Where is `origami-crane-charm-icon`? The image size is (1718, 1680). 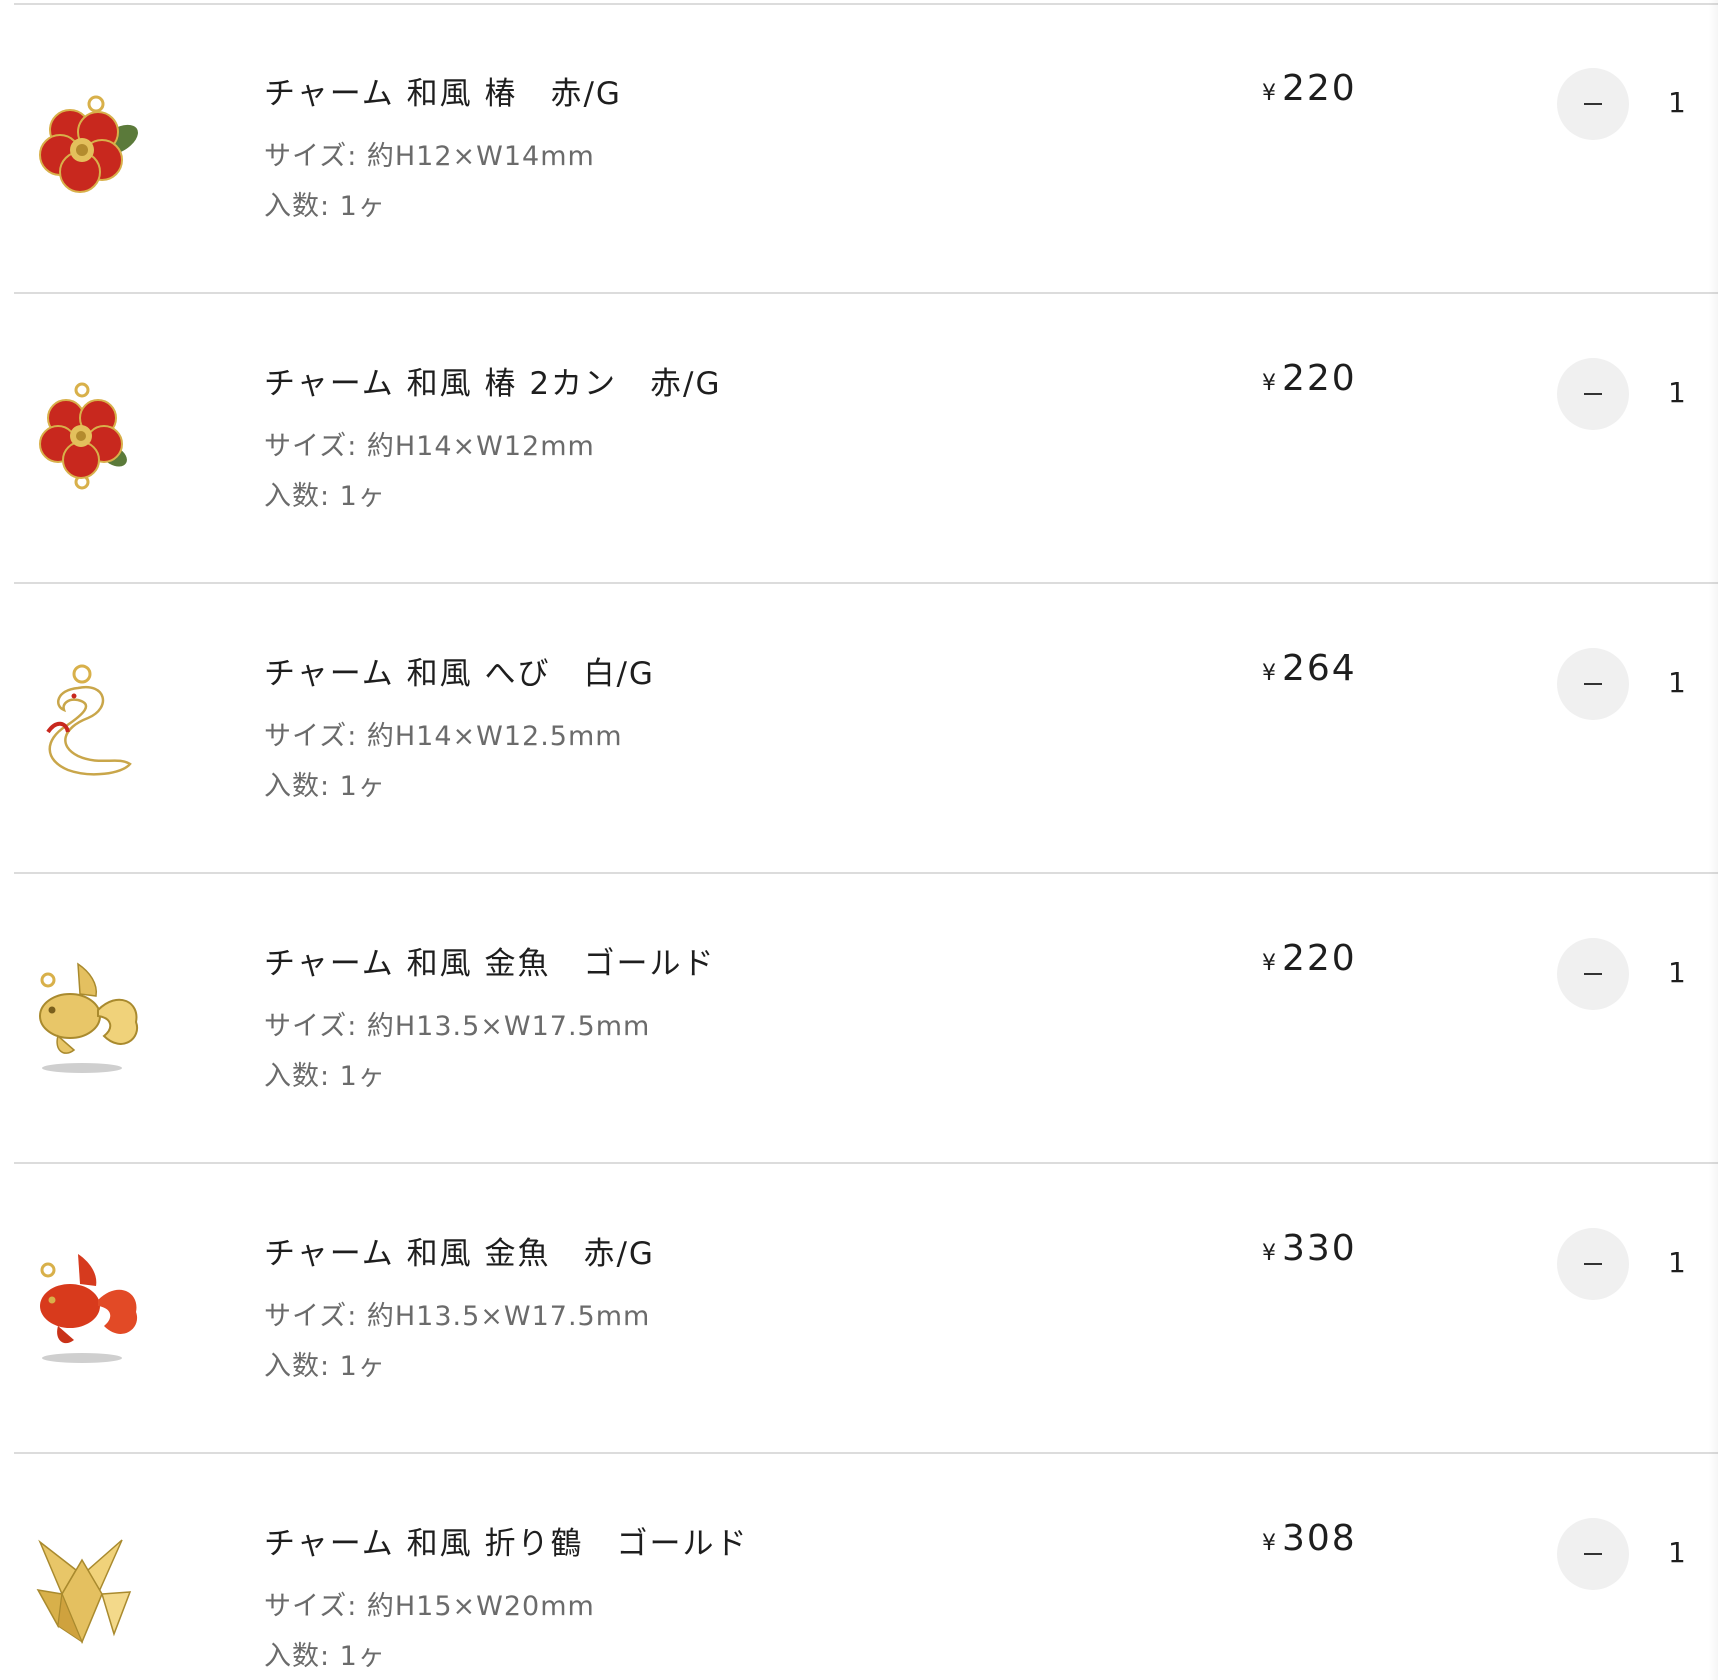 origami-crane-charm-icon is located at coordinates (83, 1595).